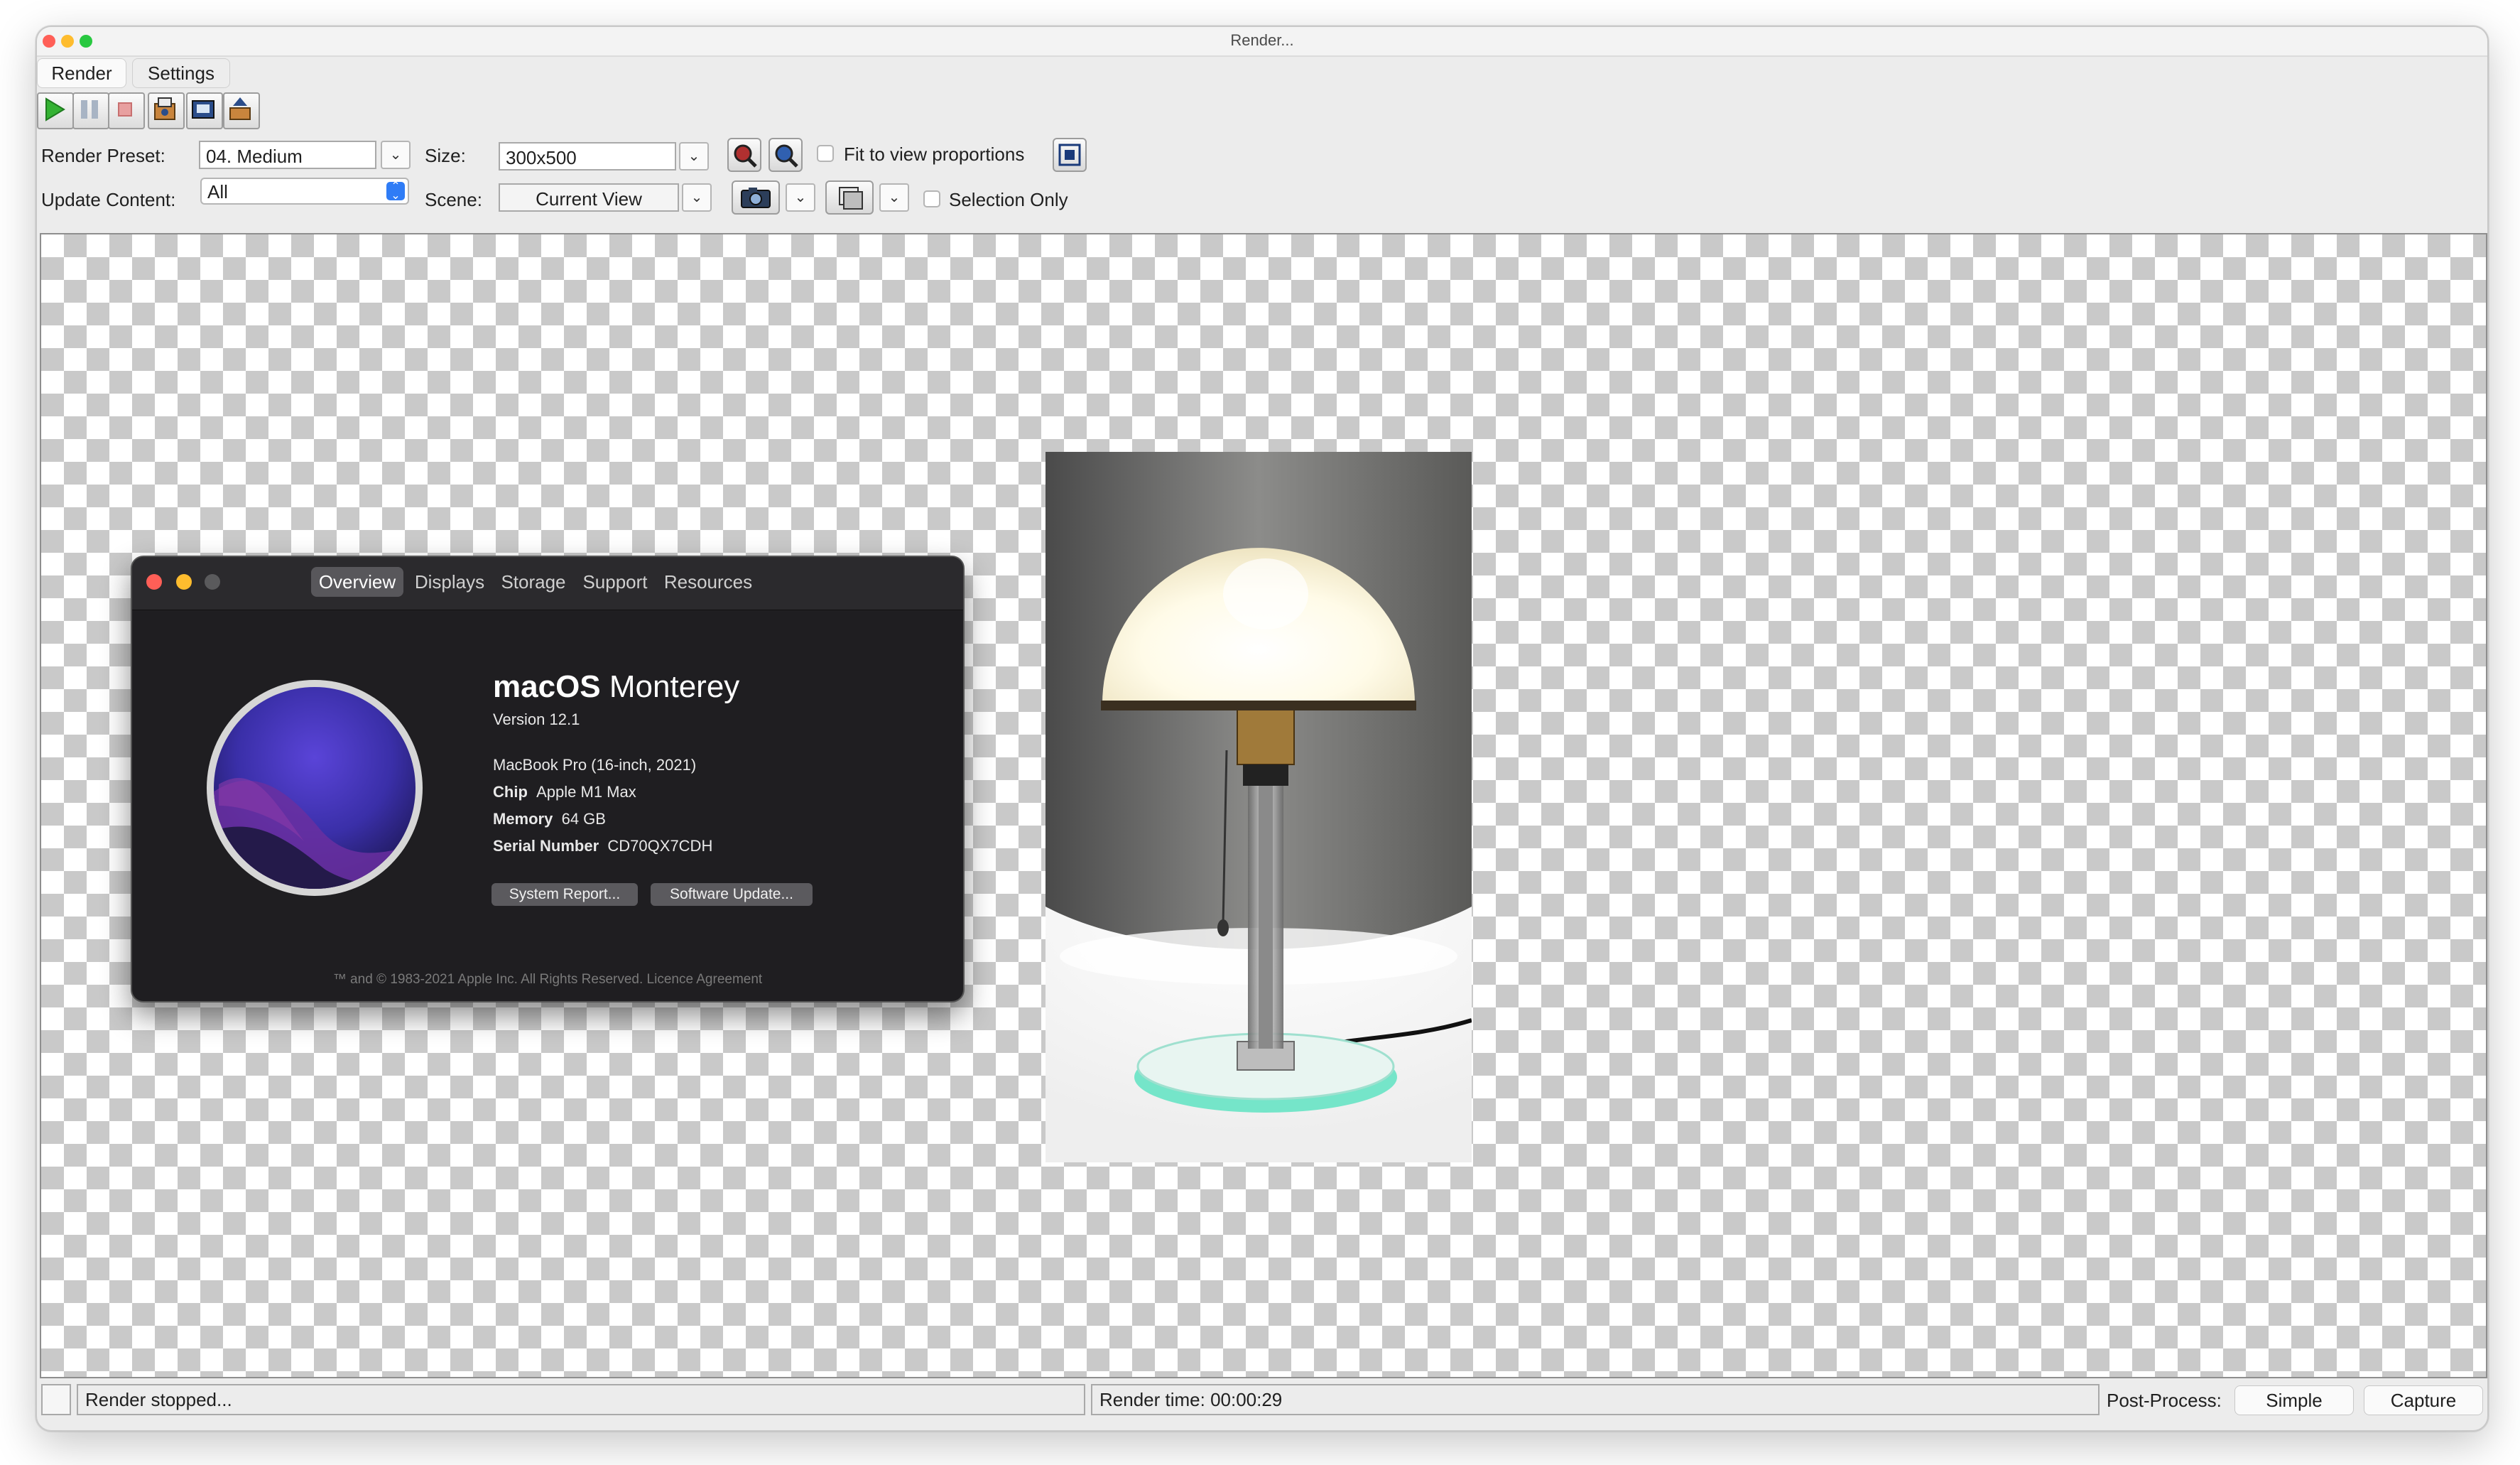 This screenshot has height=1465, width=2520. Describe the element at coordinates (154, 582) in the screenshot. I see `close-icon` at that location.